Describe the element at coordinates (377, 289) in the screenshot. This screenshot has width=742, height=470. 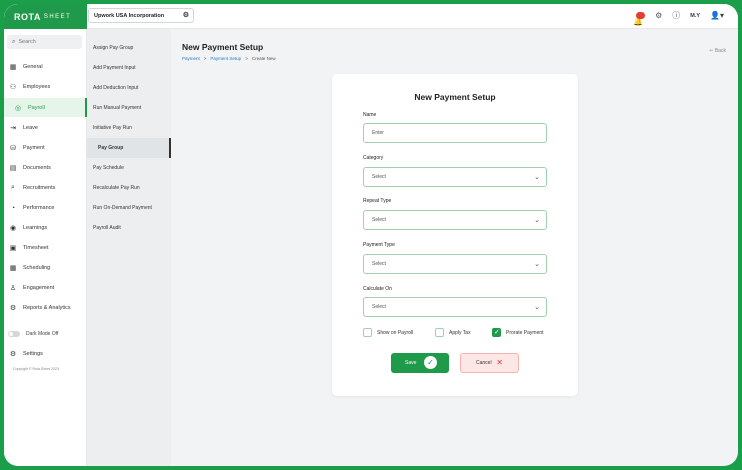
I see `calculate-on-label: Calculate On` at that location.